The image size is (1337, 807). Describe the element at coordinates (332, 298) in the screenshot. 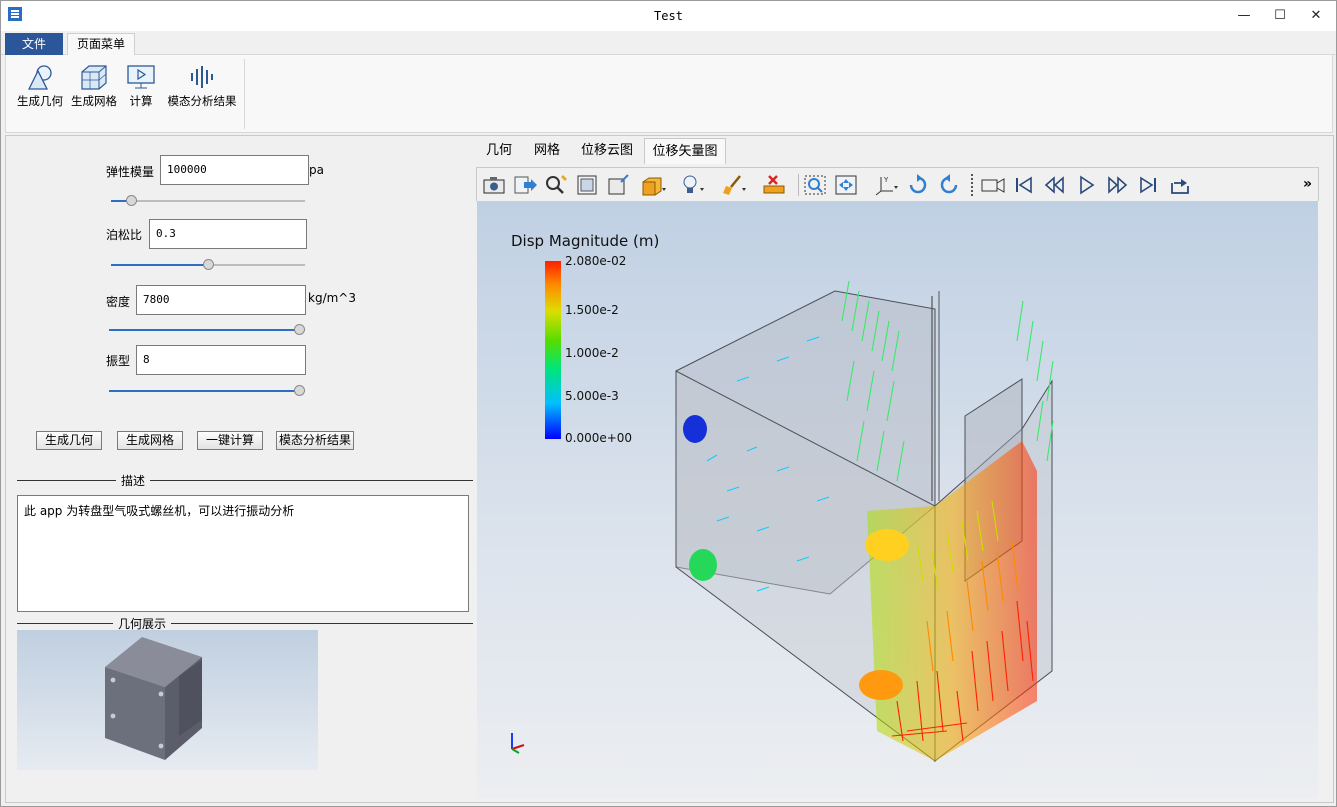

I see `density-unit: kg/m^3` at that location.